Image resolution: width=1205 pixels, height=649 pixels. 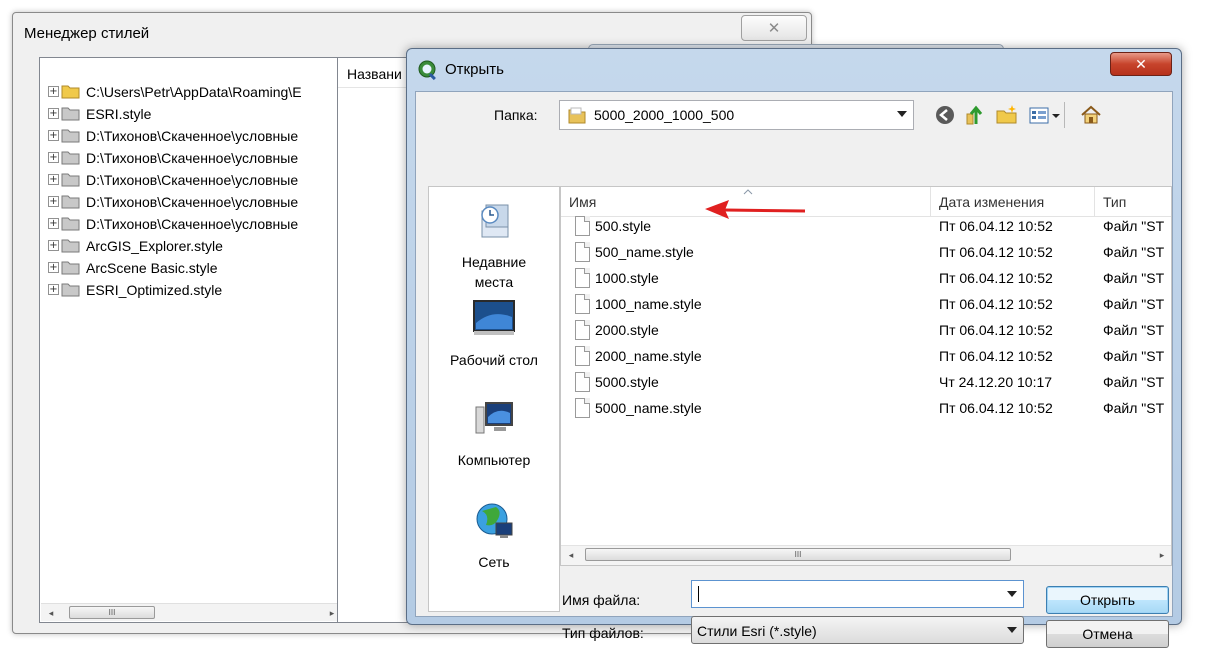 What do you see at coordinates (1133, 202) in the screenshot?
I see `column-header-type: Тип` at bounding box center [1133, 202].